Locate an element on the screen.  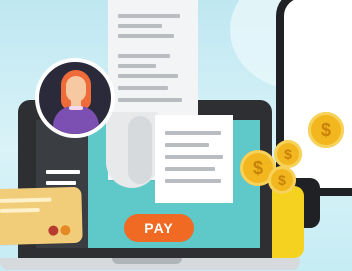
user-avatar-icon is located at coordinates (75, 98).